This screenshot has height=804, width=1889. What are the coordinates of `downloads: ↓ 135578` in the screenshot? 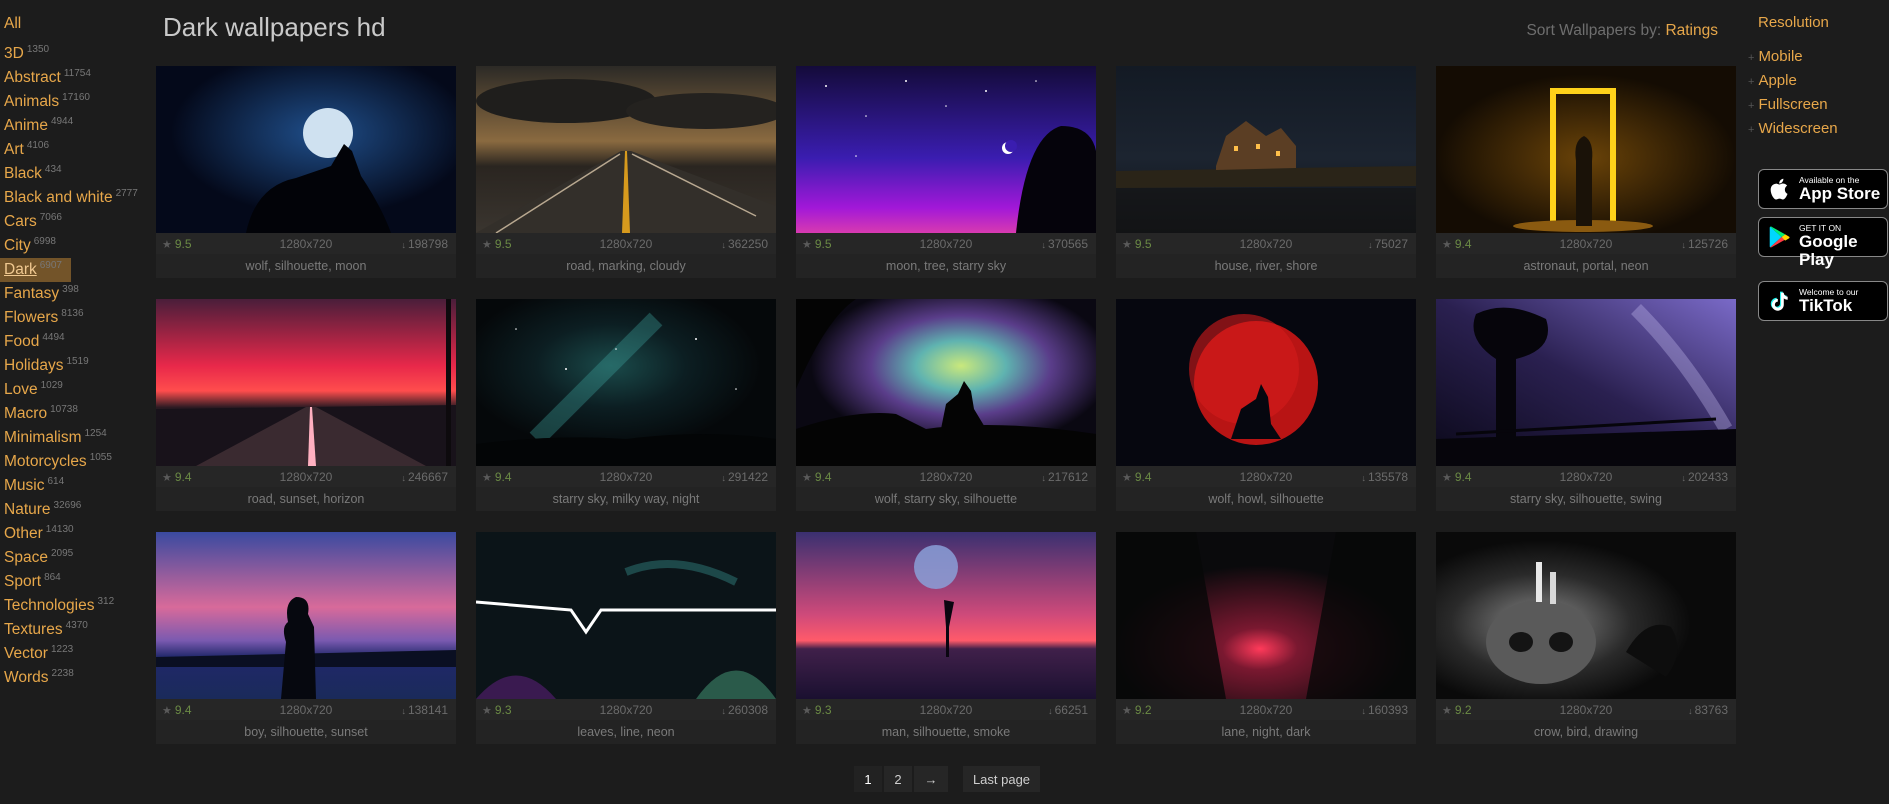 It's located at (1384, 477).